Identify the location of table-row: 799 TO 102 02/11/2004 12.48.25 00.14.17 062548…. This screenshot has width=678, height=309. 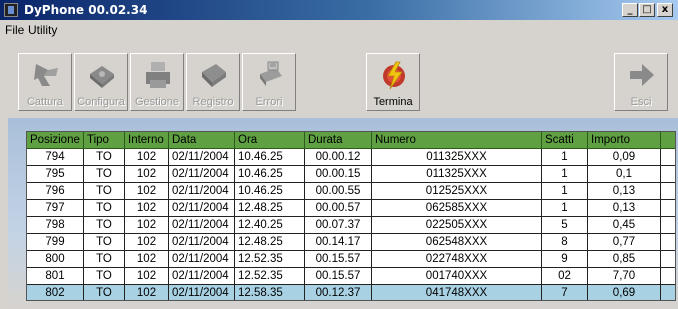
(351, 242).